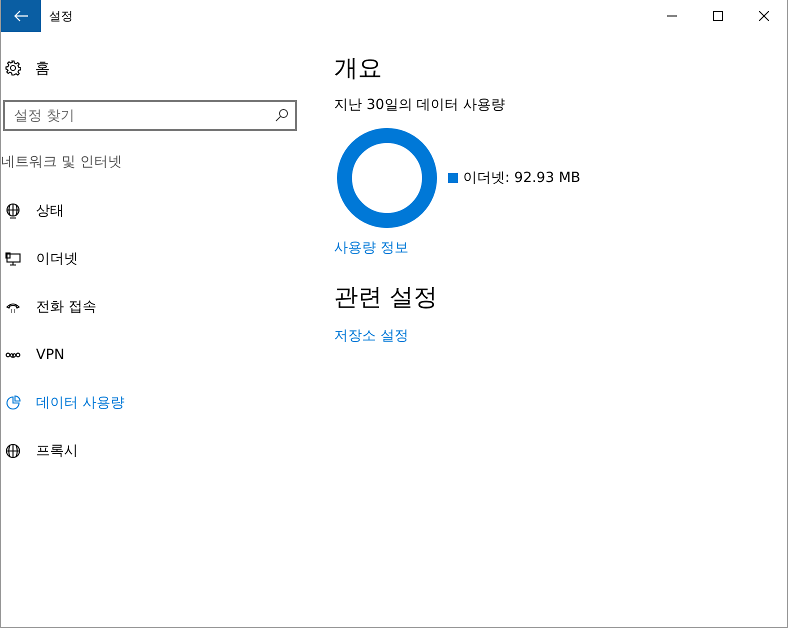 This screenshot has width=788, height=628. What do you see at coordinates (13, 403) in the screenshot?
I see `pie-chart-icon` at bounding box center [13, 403].